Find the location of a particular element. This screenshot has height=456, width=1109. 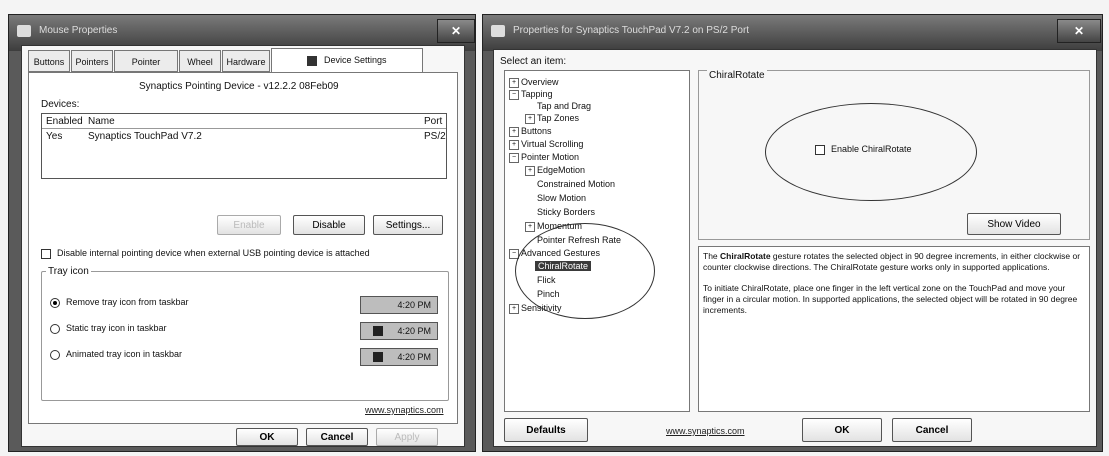

mouse-icon is located at coordinates (24, 31).